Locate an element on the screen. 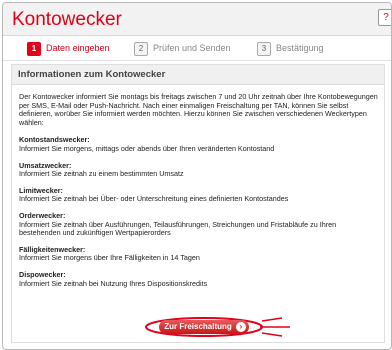  section-heading: Informationen zum Kontowecker is located at coordinates (198, 75).